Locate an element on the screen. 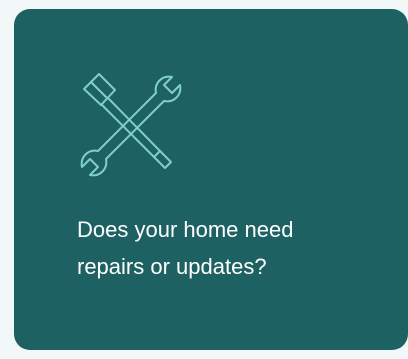 This screenshot has height=359, width=408. question-line-1: Does your home need is located at coordinates (185, 229).